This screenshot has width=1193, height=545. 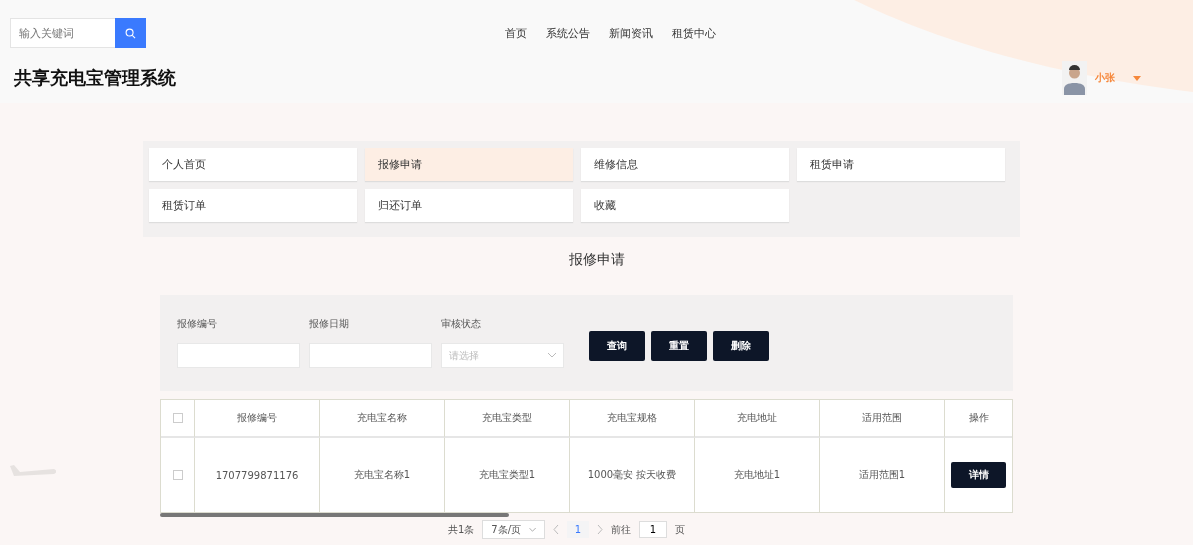 I want to click on column-header: 充电宝规格, so click(x=632, y=419).